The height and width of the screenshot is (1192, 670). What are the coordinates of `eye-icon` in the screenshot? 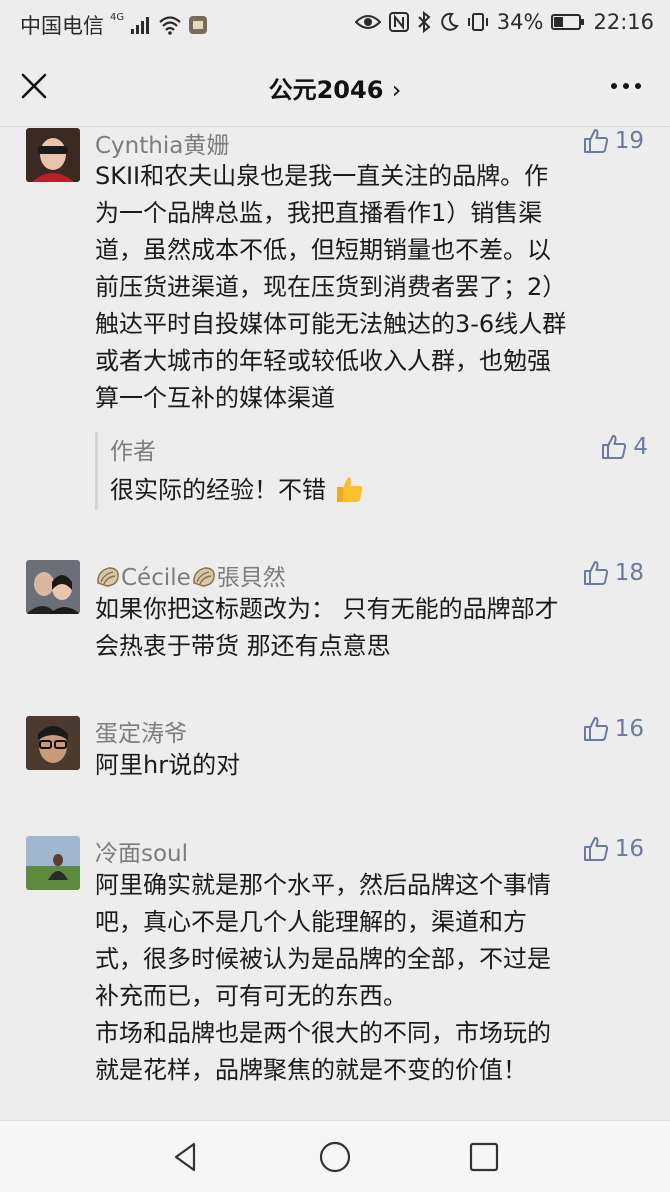 It's located at (367, 22).